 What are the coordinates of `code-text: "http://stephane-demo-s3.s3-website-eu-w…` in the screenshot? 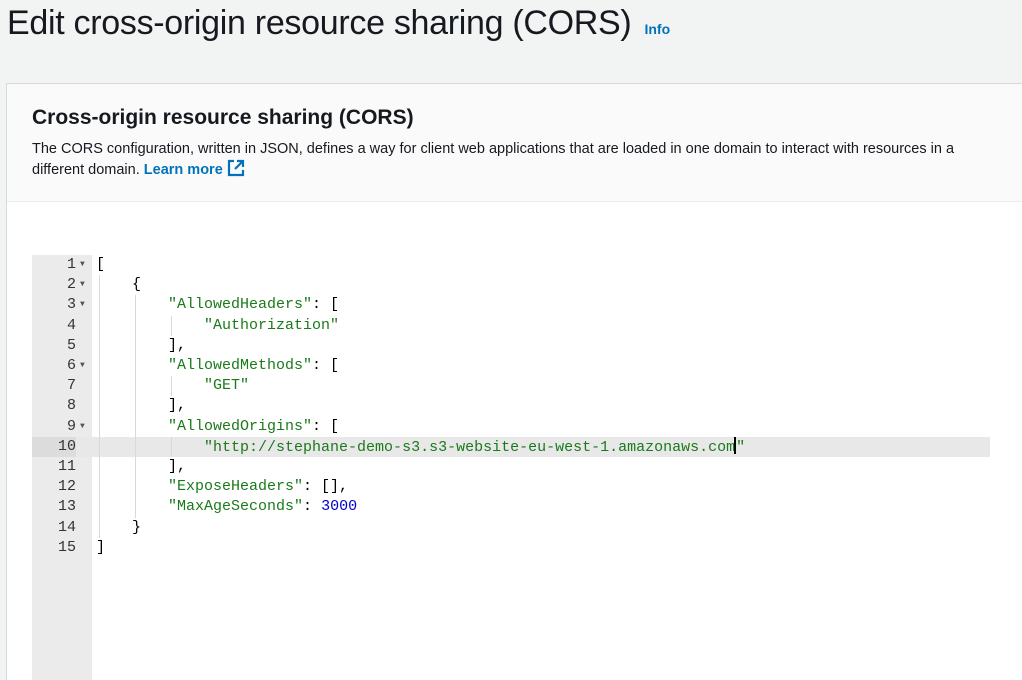 It's located at (421, 447).